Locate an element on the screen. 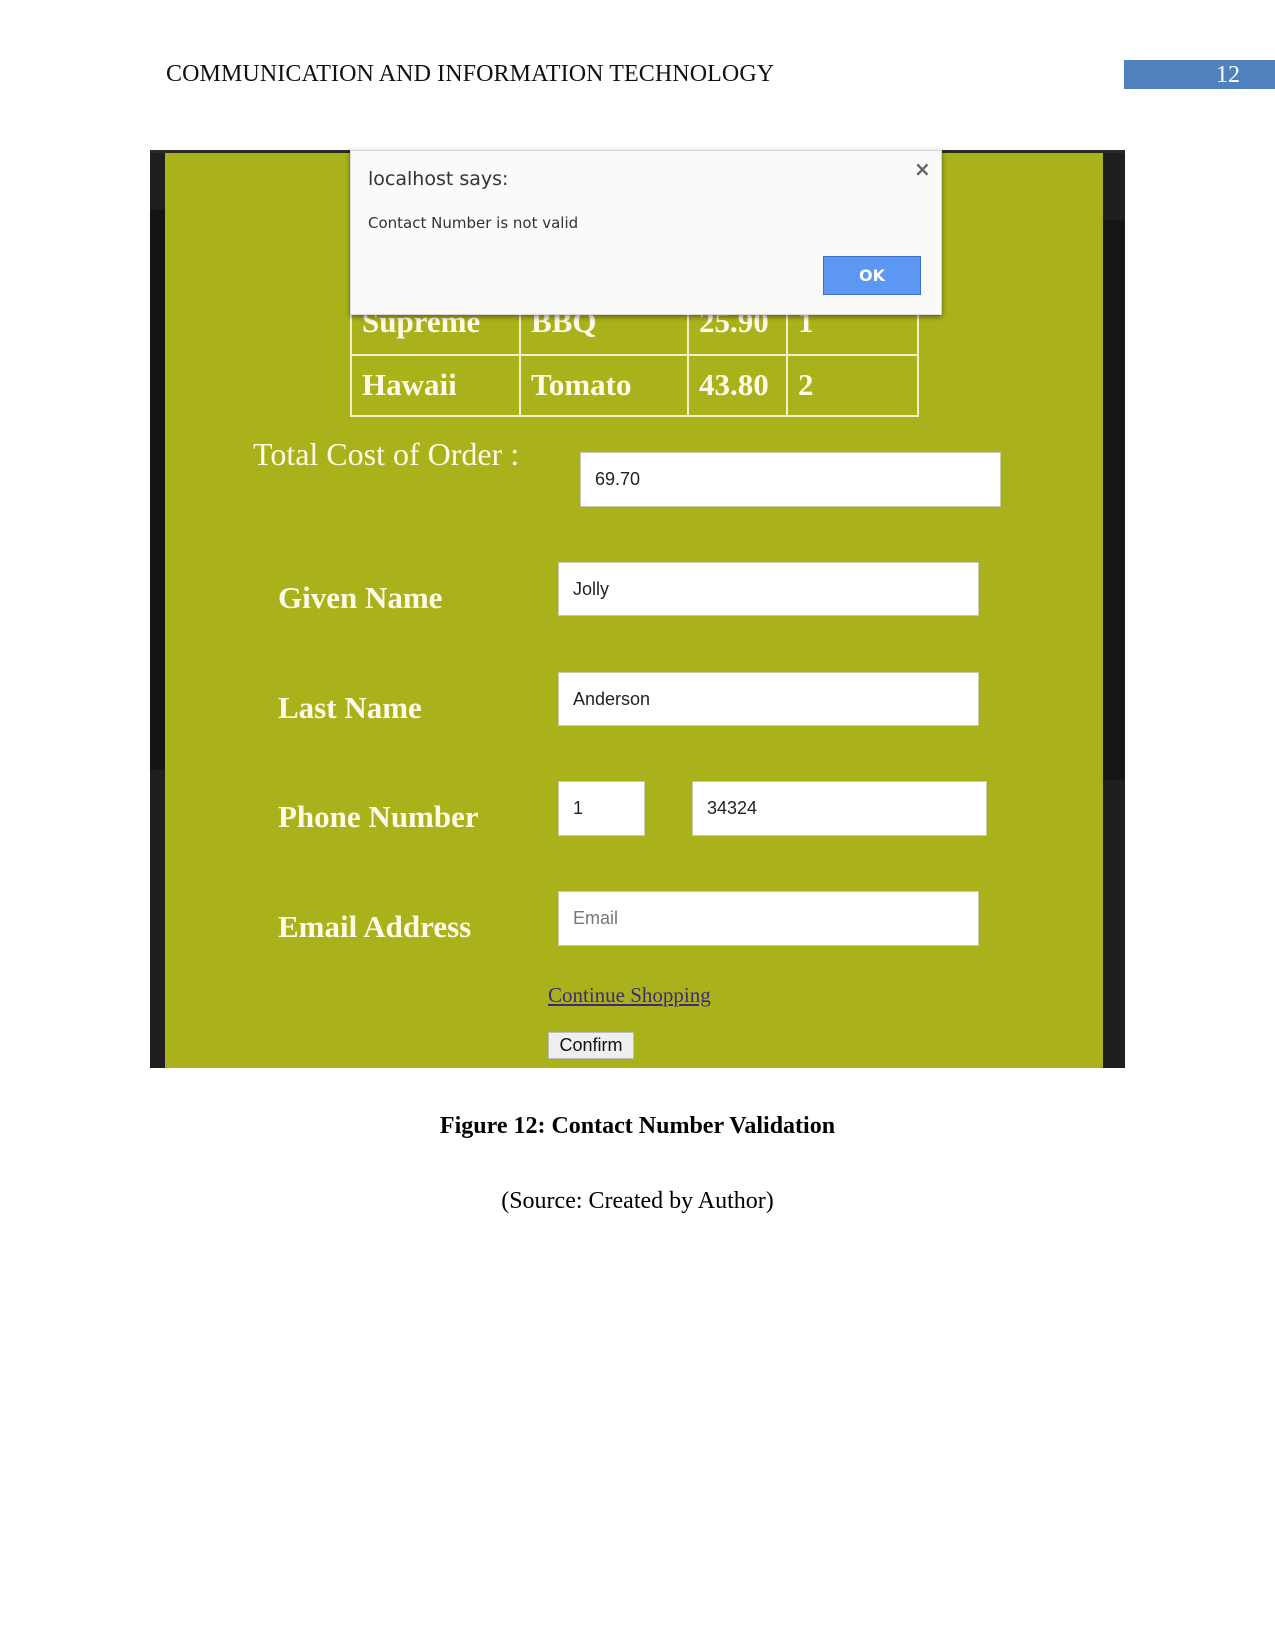 This screenshot has width=1275, height=1650. phone-number-input: 34324 is located at coordinates (839, 808).